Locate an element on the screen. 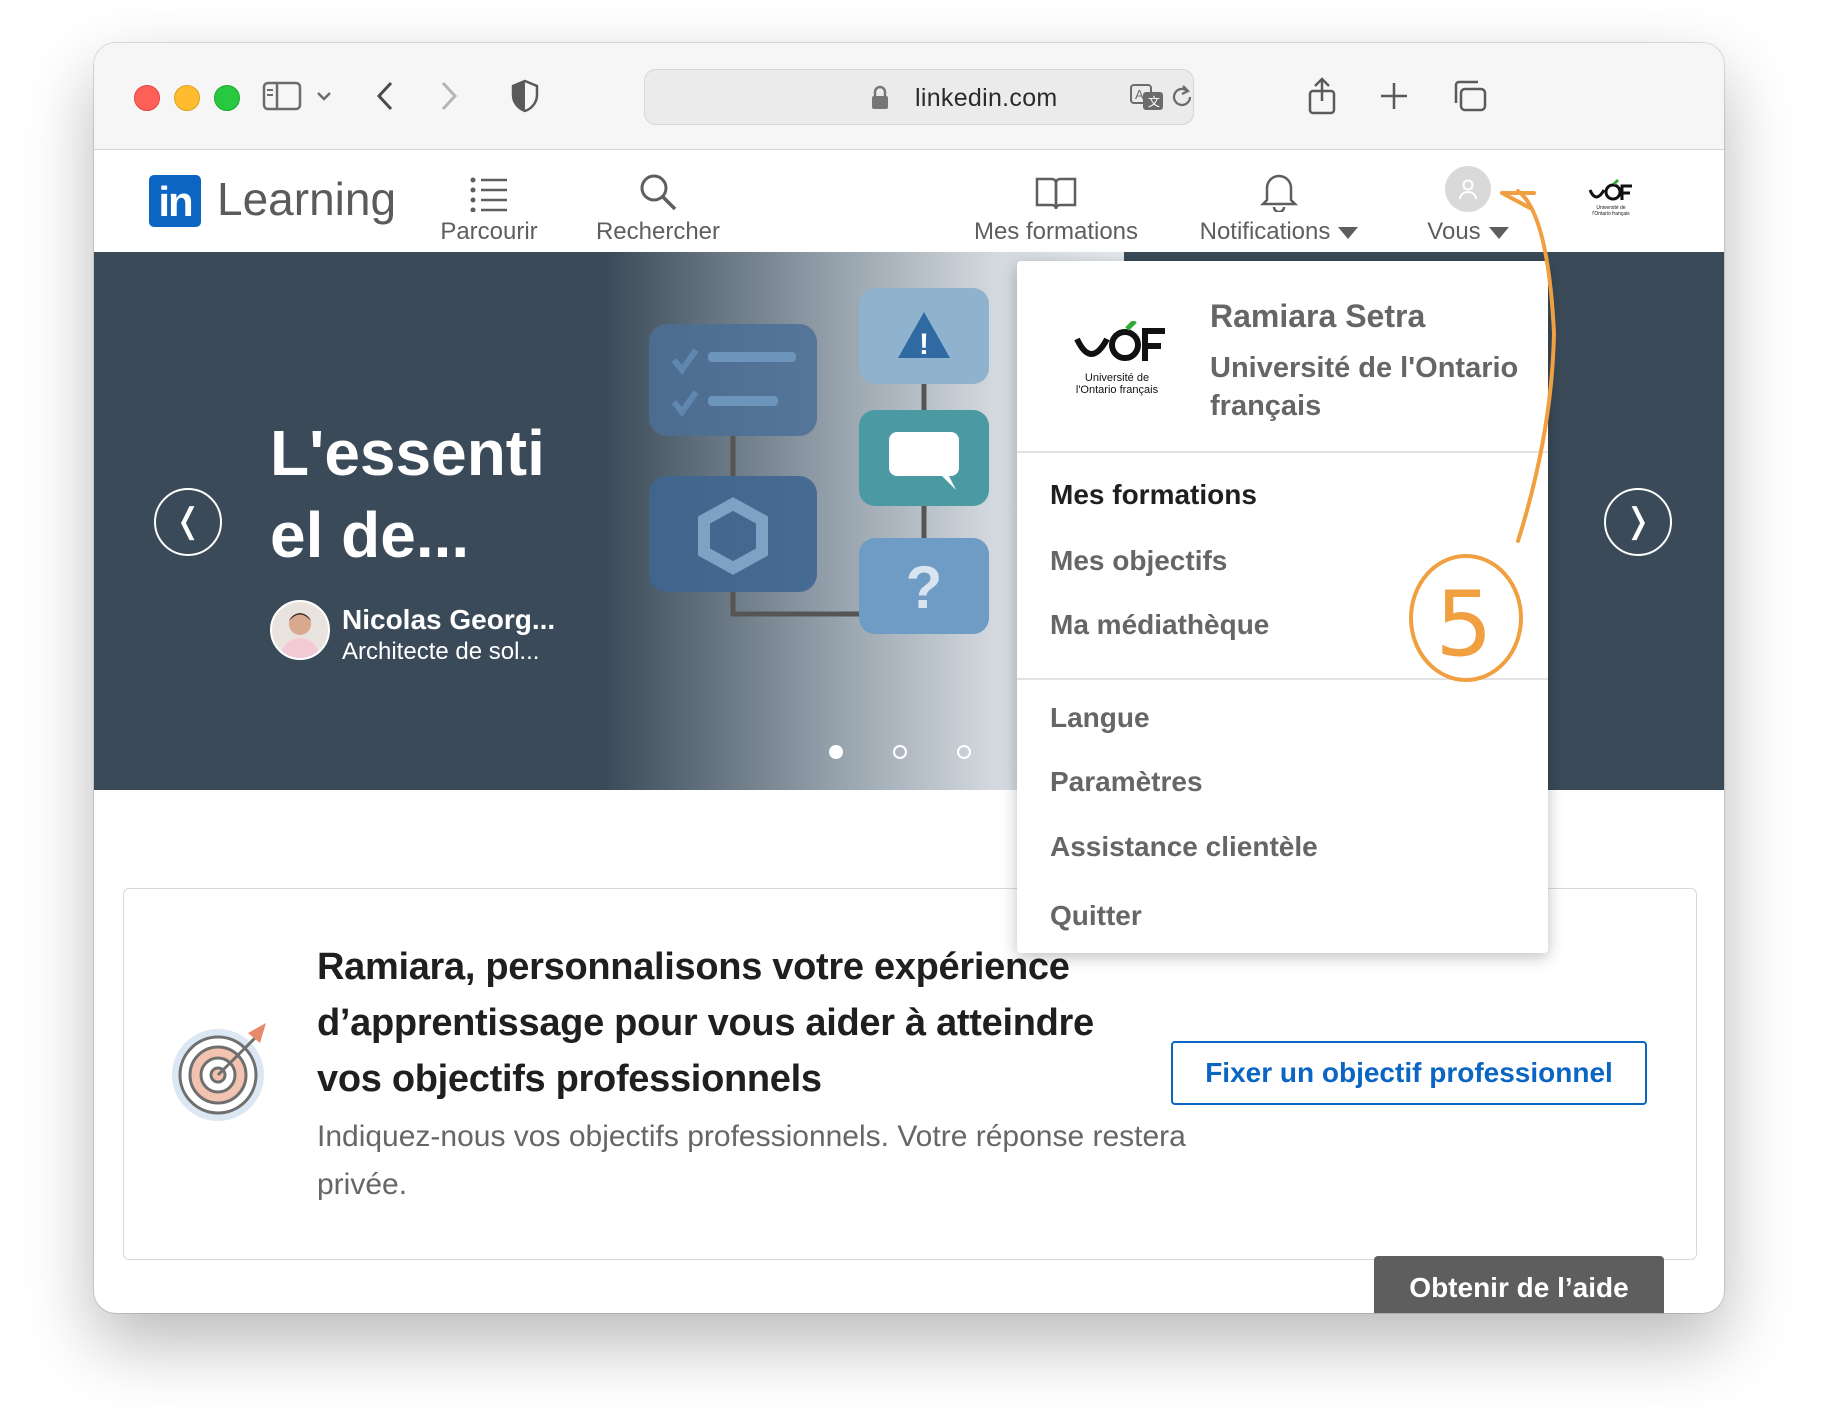 The height and width of the screenshot is (1426, 1832). svg-text: A is located at coordinates (1139, 94).